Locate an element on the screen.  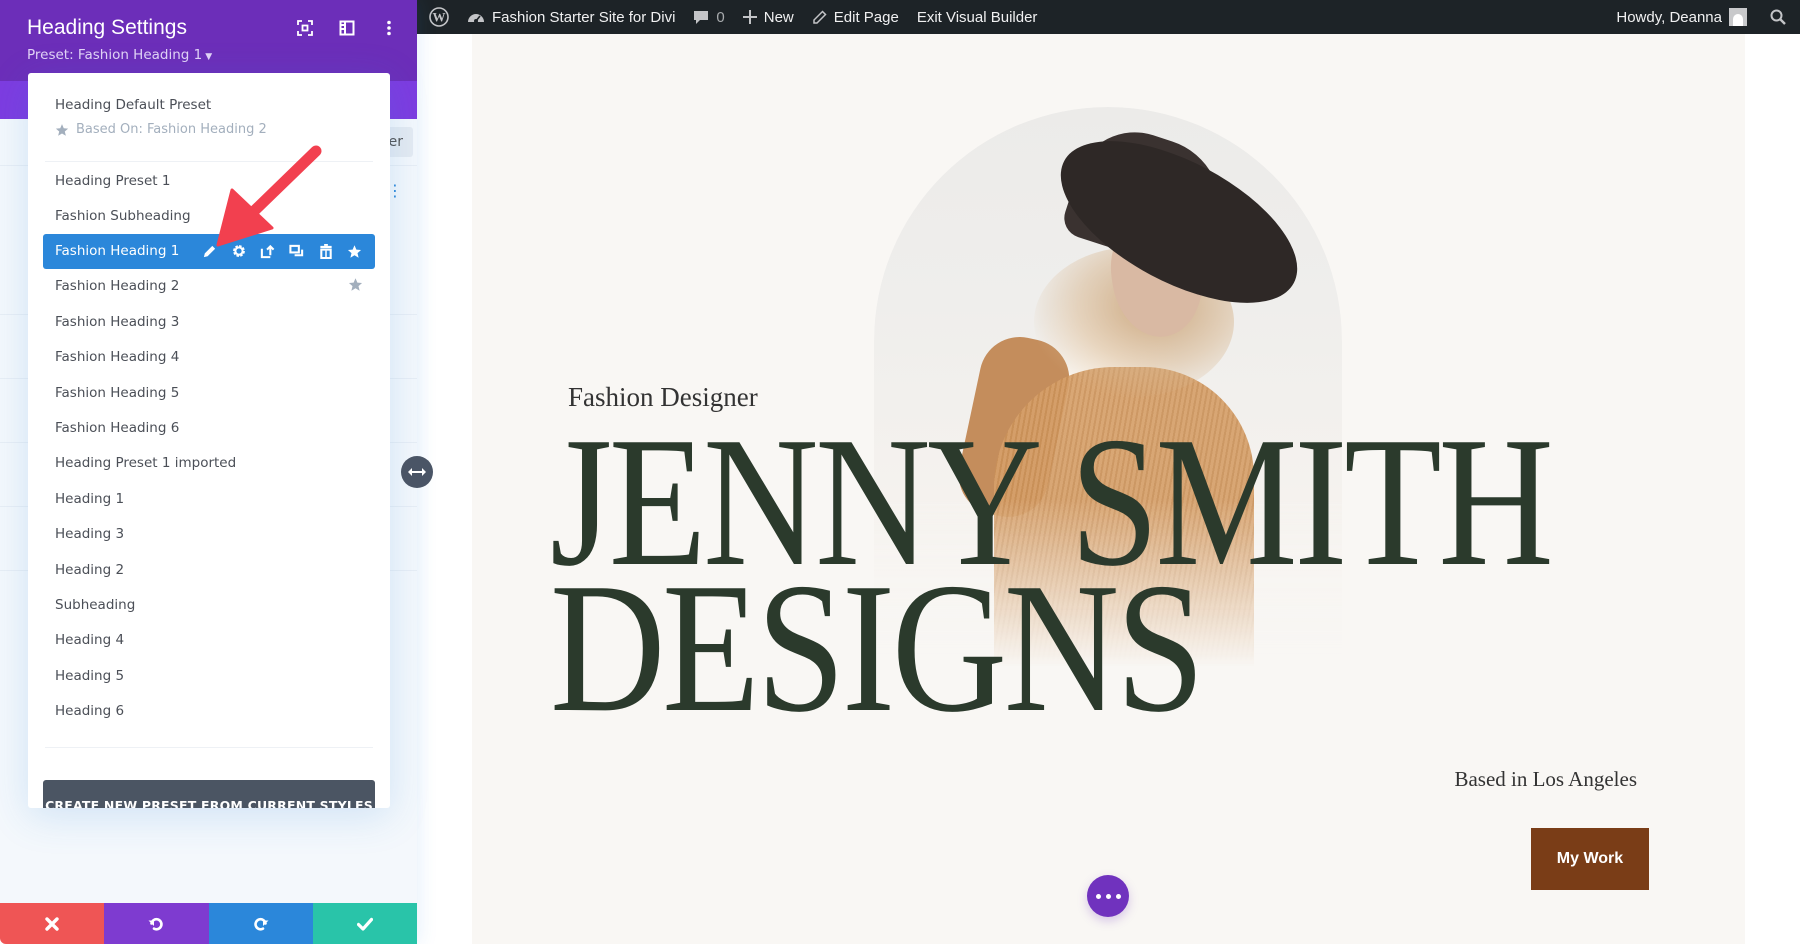
preset-item-label: Heading Preset 1 imported is located at coordinates (146, 463).